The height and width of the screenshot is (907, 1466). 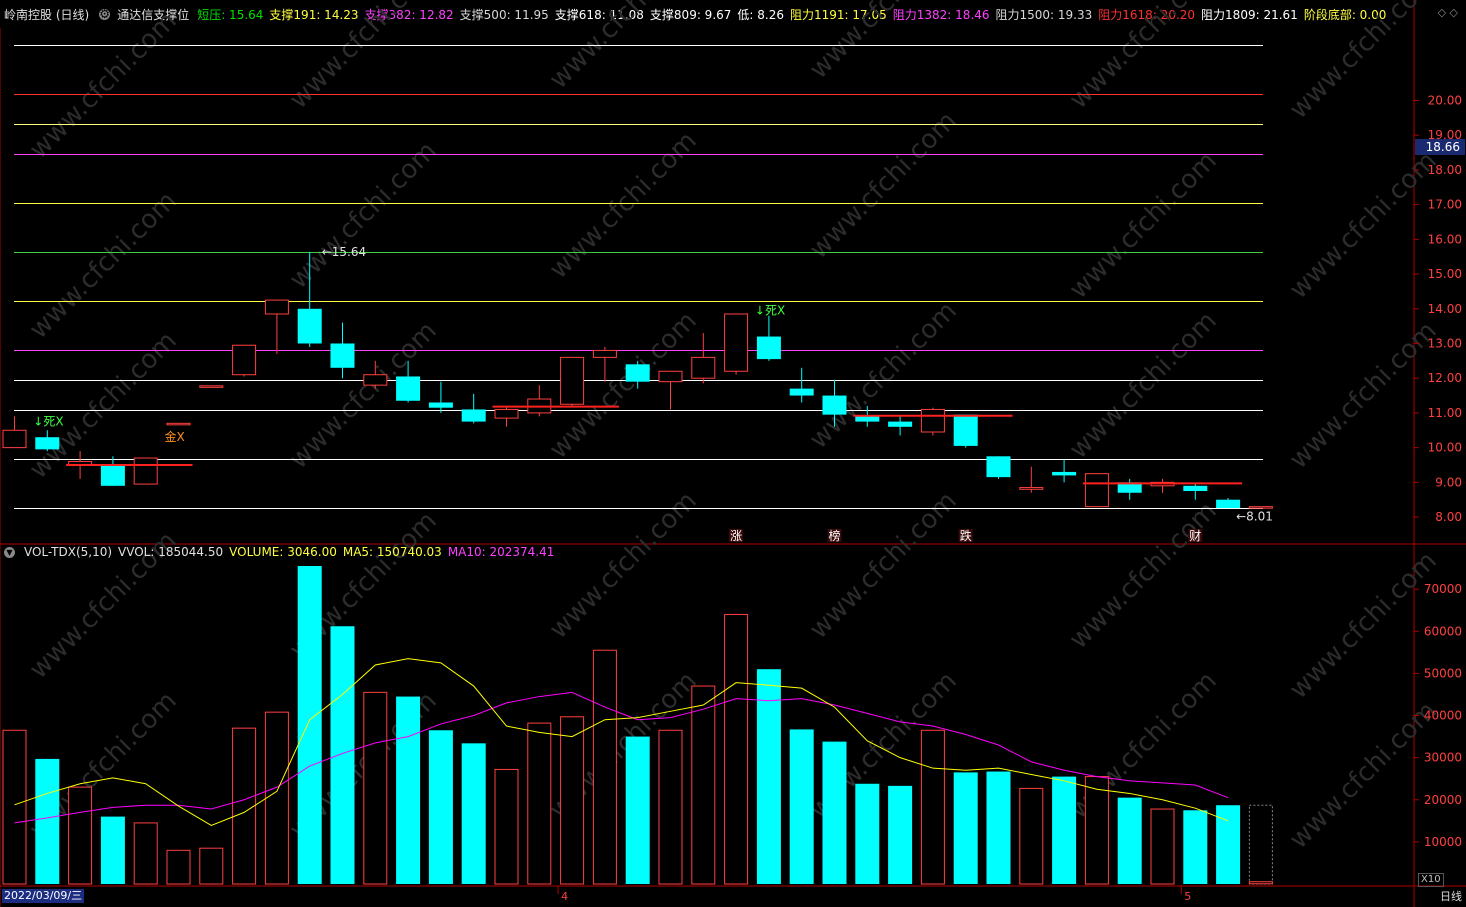 I want to click on volume-settings-icon: ▼, so click(x=9, y=552).